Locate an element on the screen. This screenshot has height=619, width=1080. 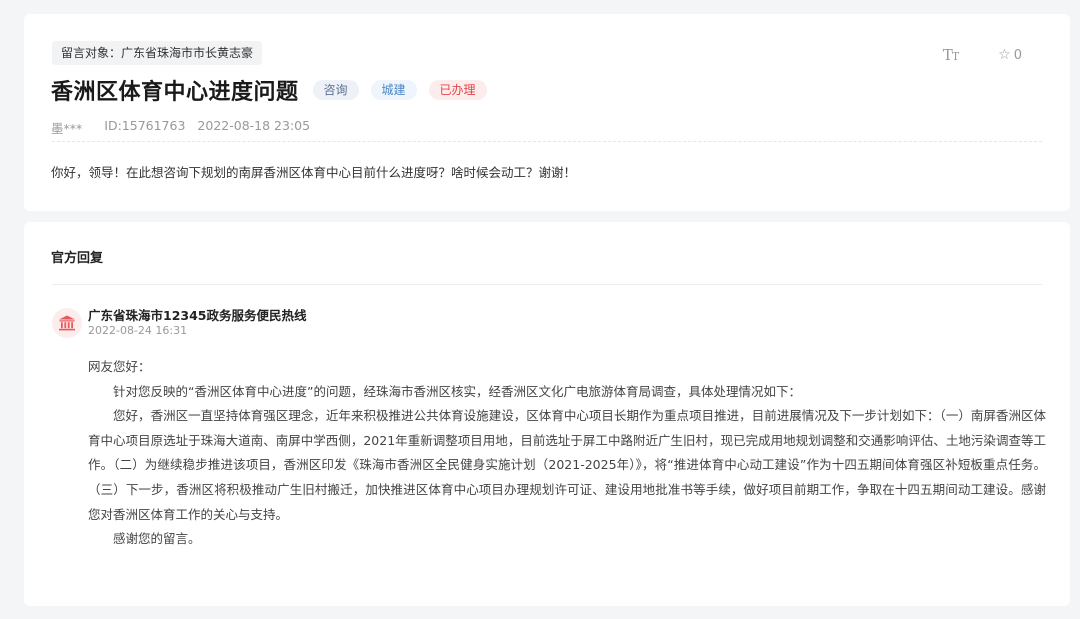
message-datetime: 2022-08-18 23:05 is located at coordinates (254, 125).